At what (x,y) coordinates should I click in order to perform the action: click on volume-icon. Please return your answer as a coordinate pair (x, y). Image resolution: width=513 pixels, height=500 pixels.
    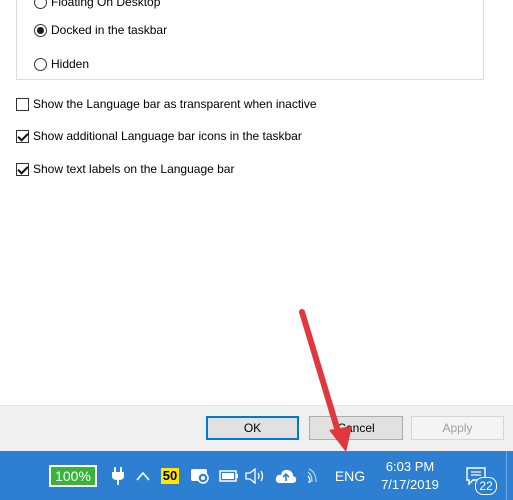
    Looking at the image, I should click on (256, 475).